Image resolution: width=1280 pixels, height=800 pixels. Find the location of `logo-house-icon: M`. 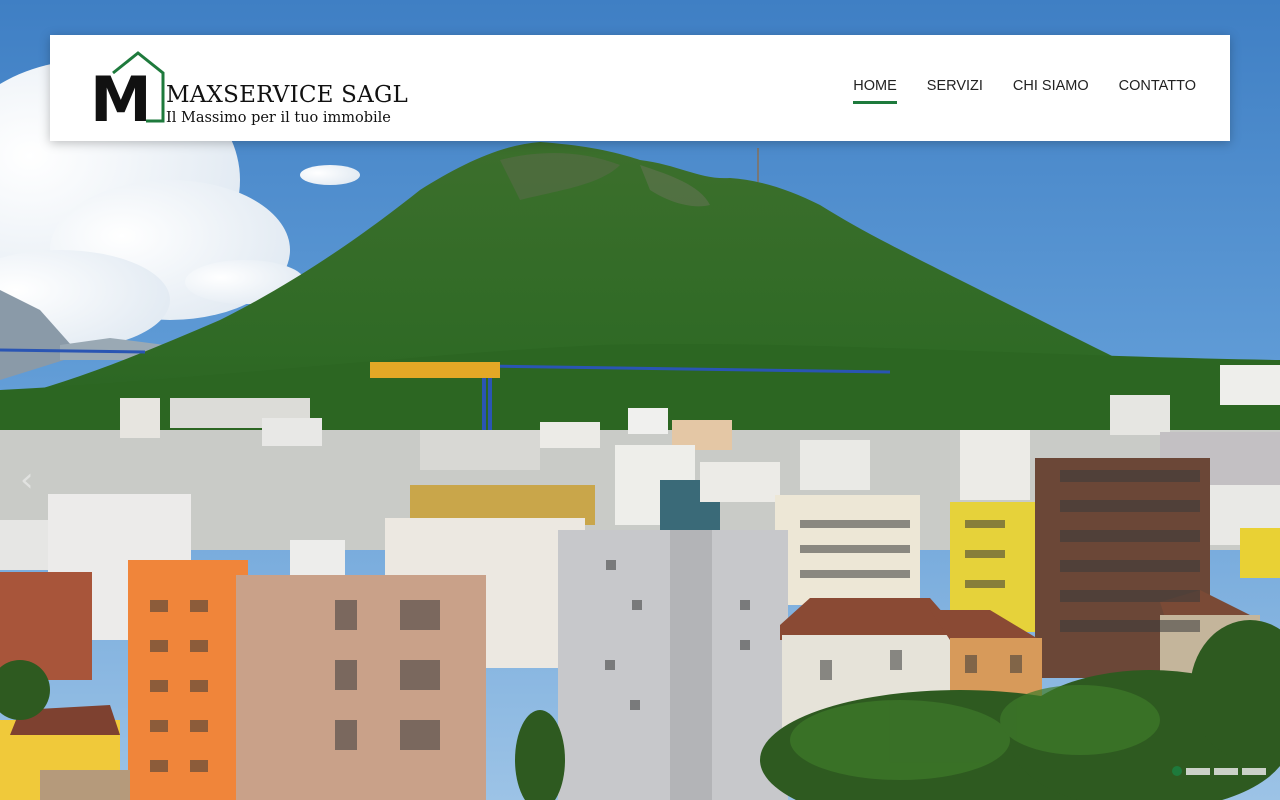

logo-house-icon: M is located at coordinates (127, 89).